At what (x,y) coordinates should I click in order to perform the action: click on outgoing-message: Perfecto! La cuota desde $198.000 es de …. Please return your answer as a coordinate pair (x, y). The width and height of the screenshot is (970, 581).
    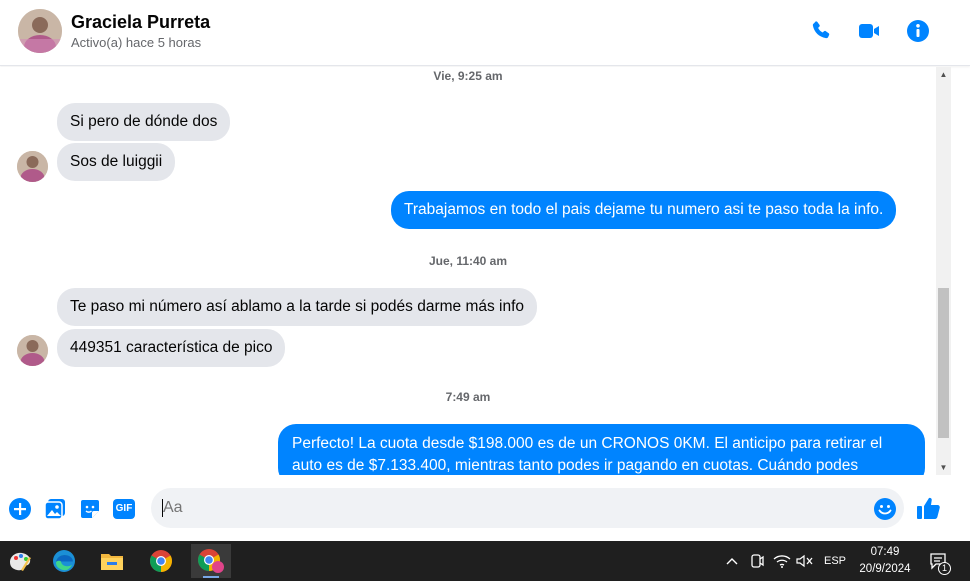
    Looking at the image, I should click on (601, 449).